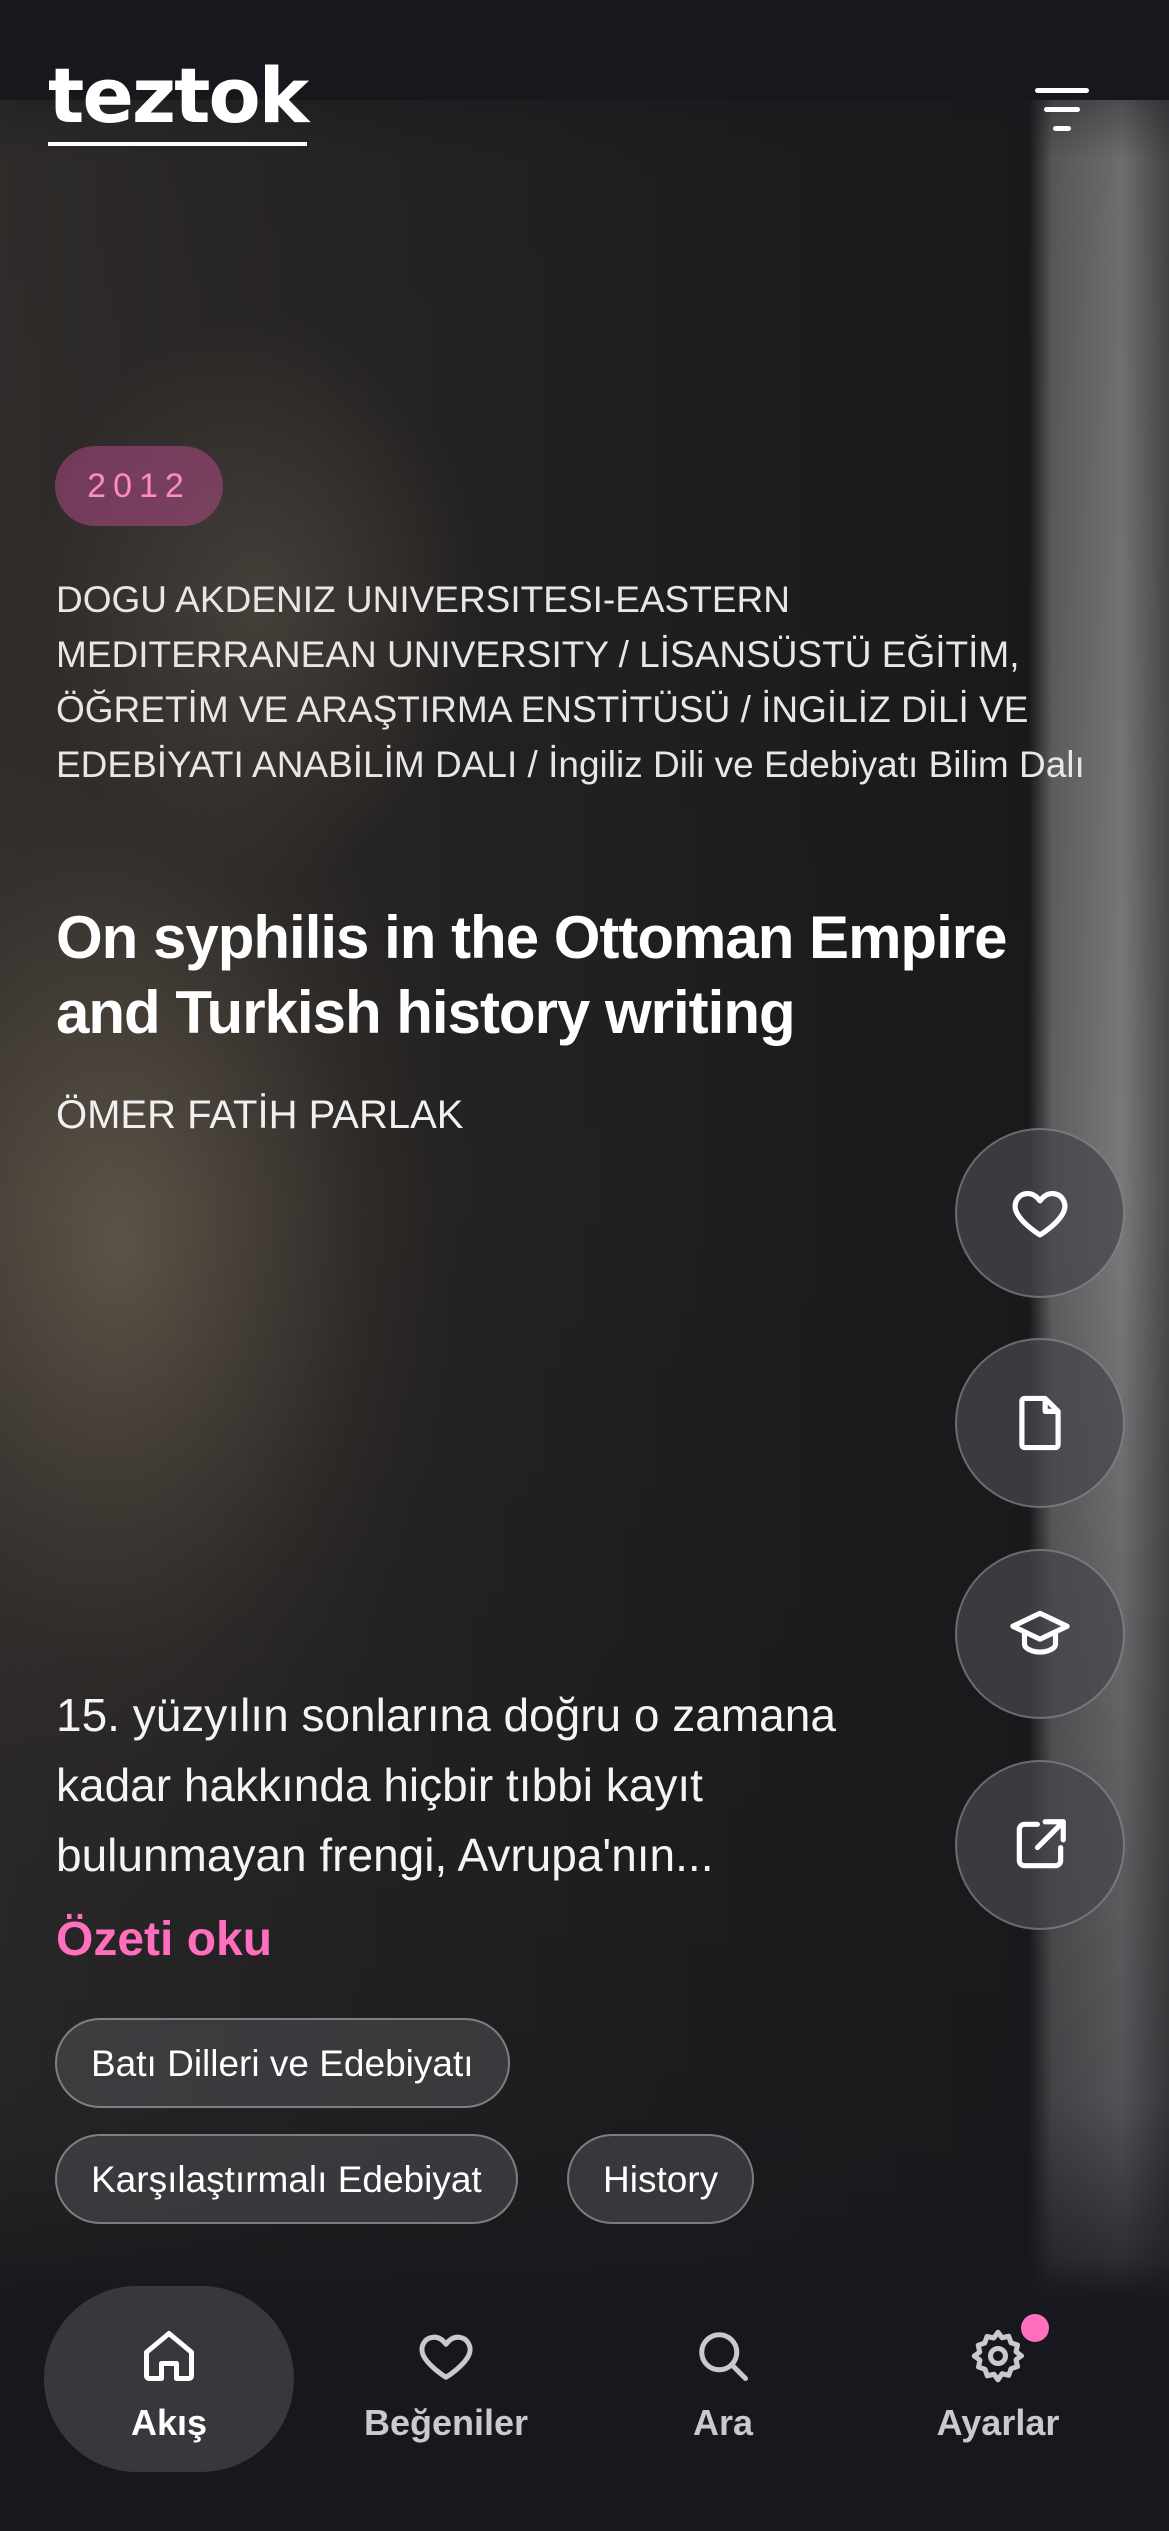 This screenshot has height=2531, width=1169. Describe the element at coordinates (1062, 109) in the screenshot. I see `filter-line-mid` at that location.